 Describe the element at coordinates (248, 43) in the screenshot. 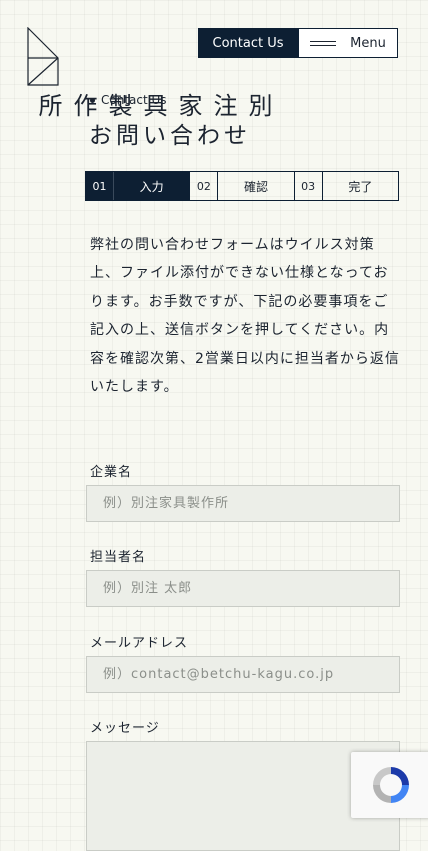

I see `contact-us-button: Contact Us` at that location.